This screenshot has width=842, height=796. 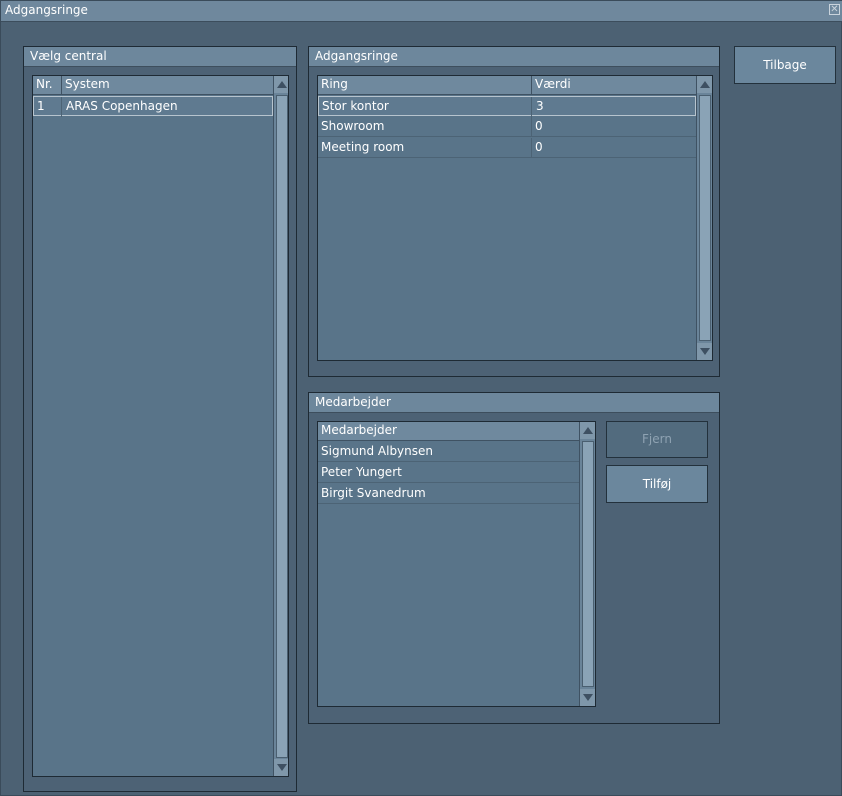 I want to click on ring-value: 3, so click(x=540, y=106).